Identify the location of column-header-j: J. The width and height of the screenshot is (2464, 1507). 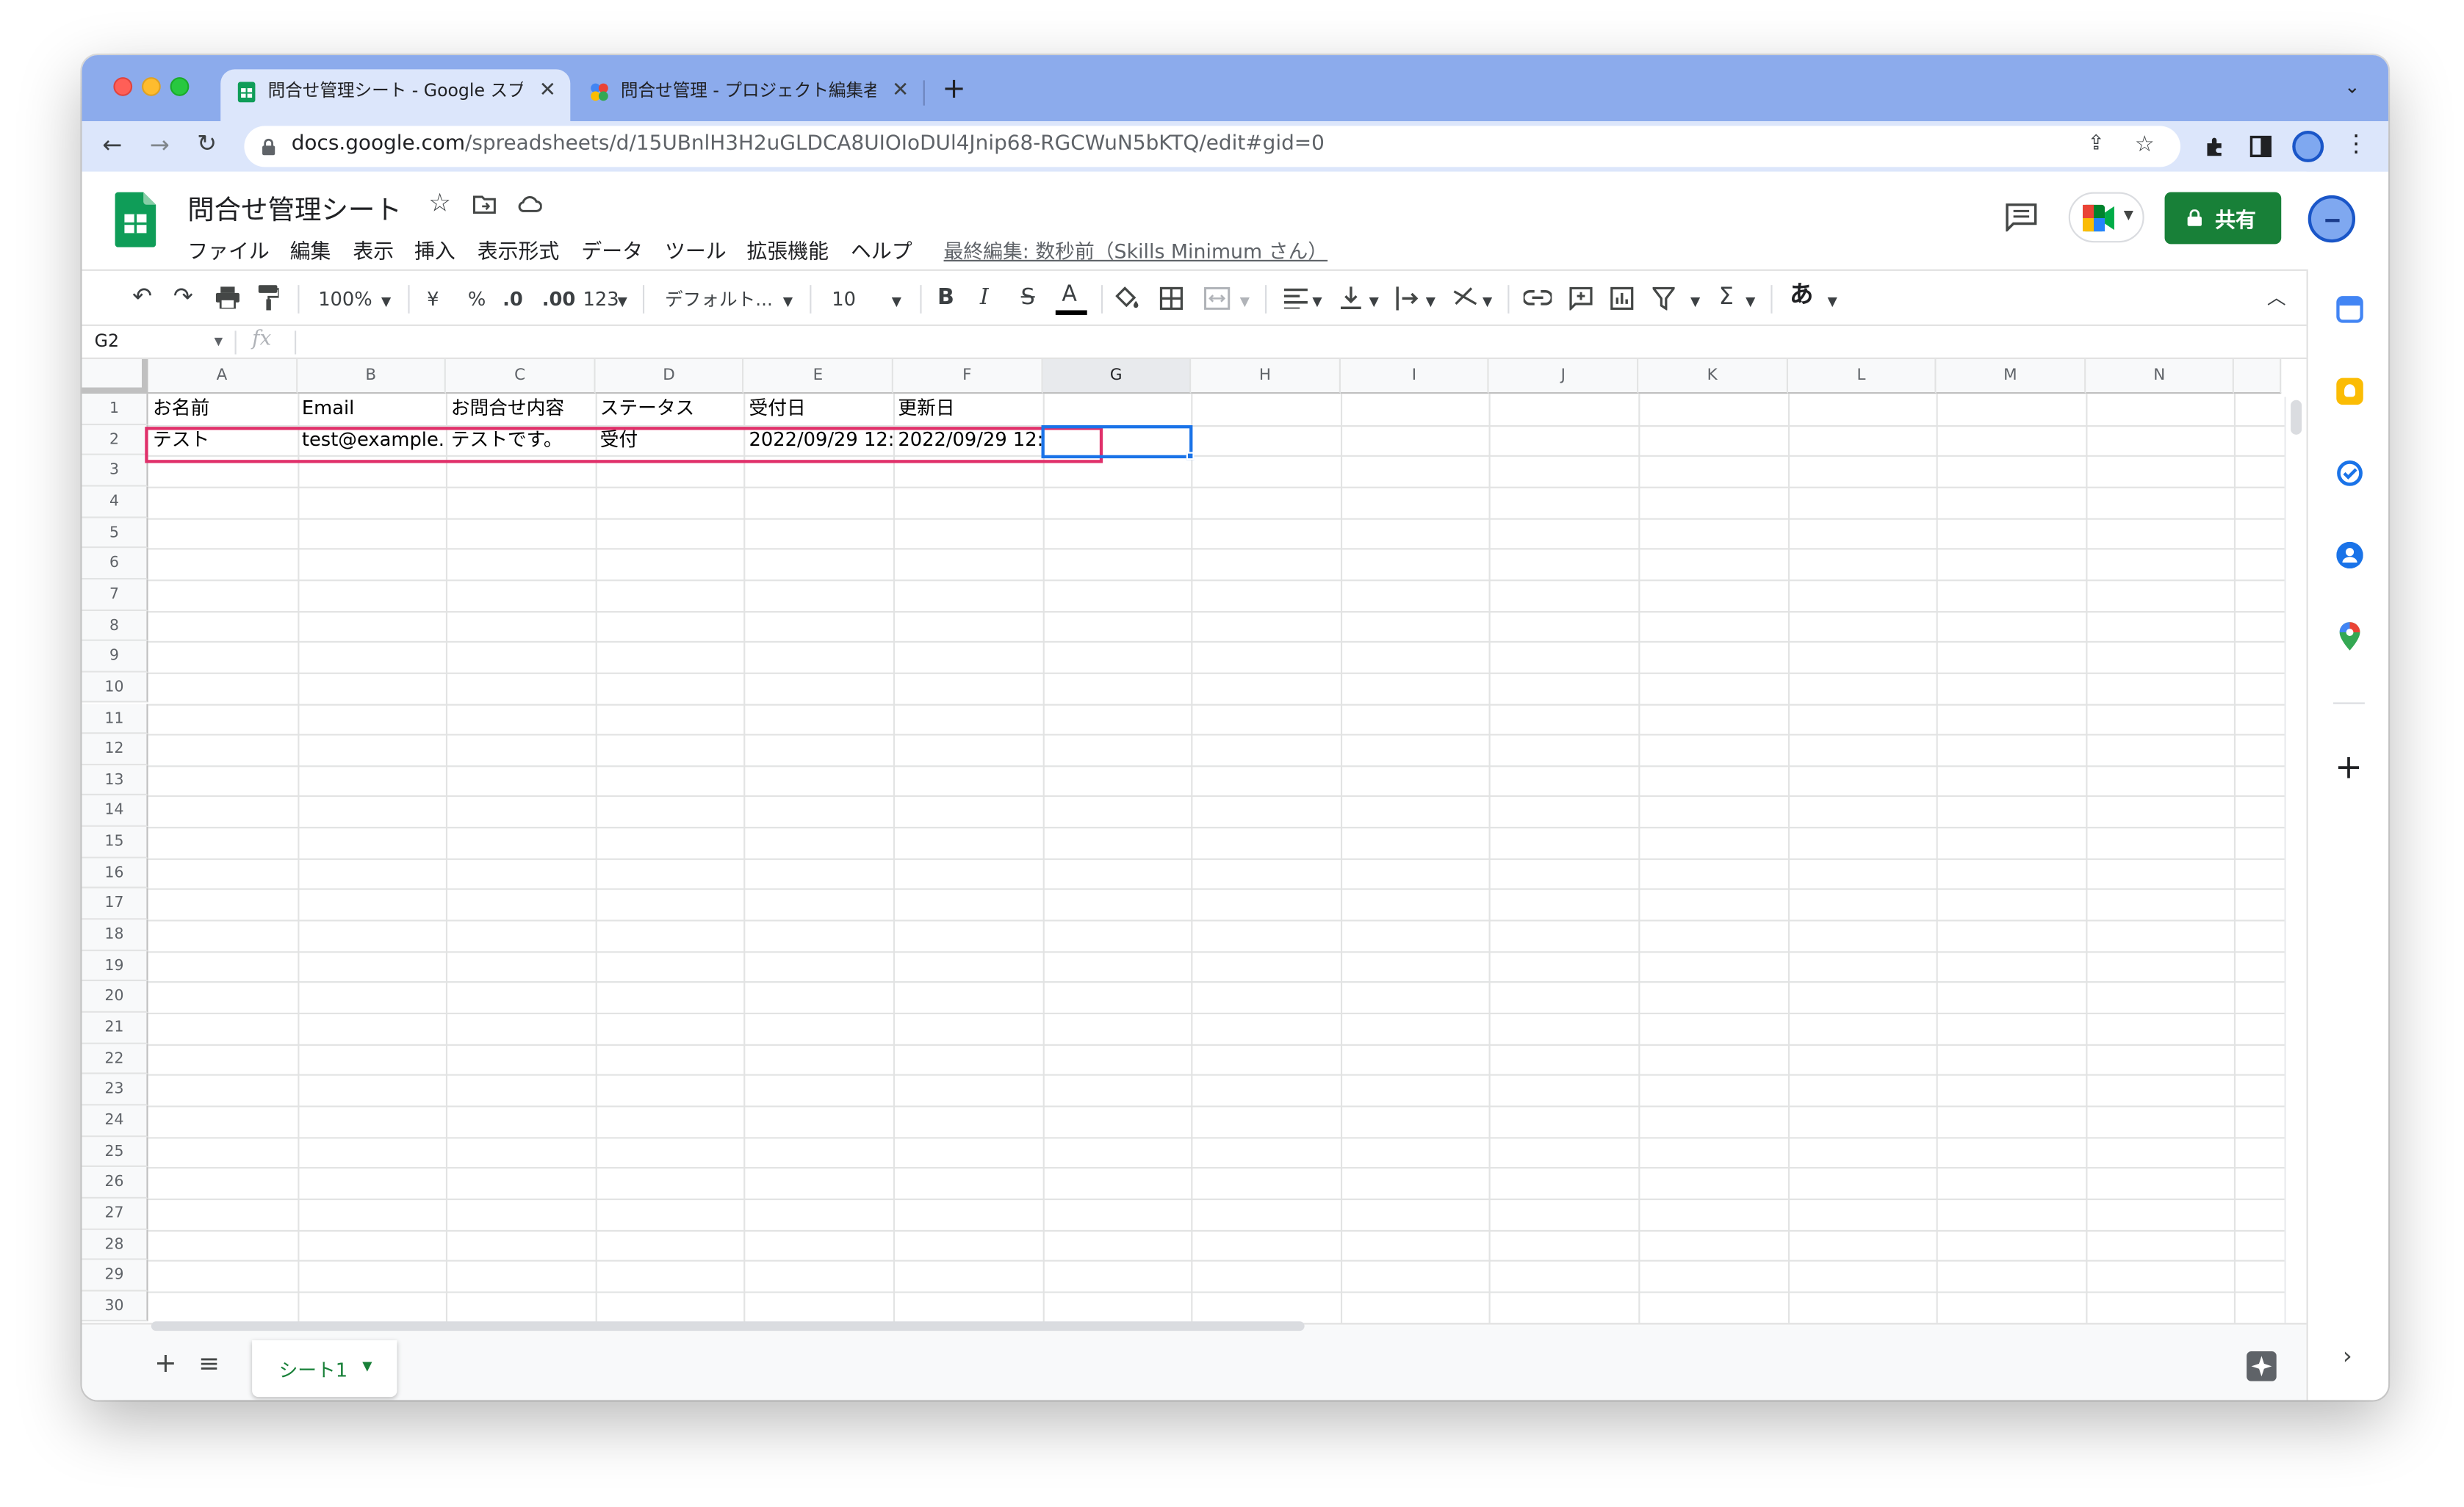
(1564, 376).